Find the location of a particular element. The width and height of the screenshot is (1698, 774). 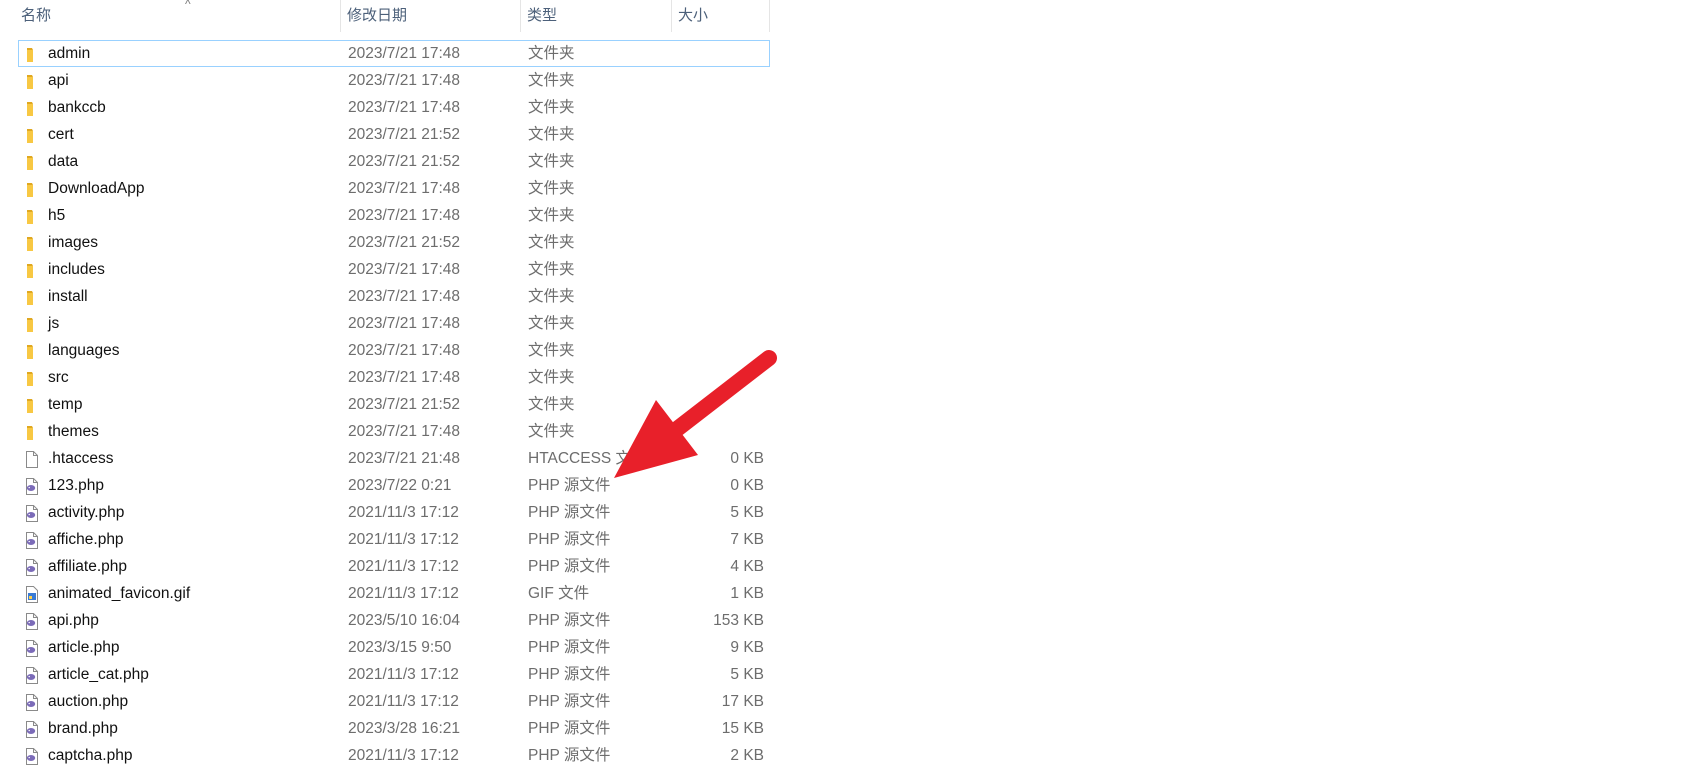

file-row: data 2023/7/21 21:52 文件夹 is located at coordinates (394, 161).